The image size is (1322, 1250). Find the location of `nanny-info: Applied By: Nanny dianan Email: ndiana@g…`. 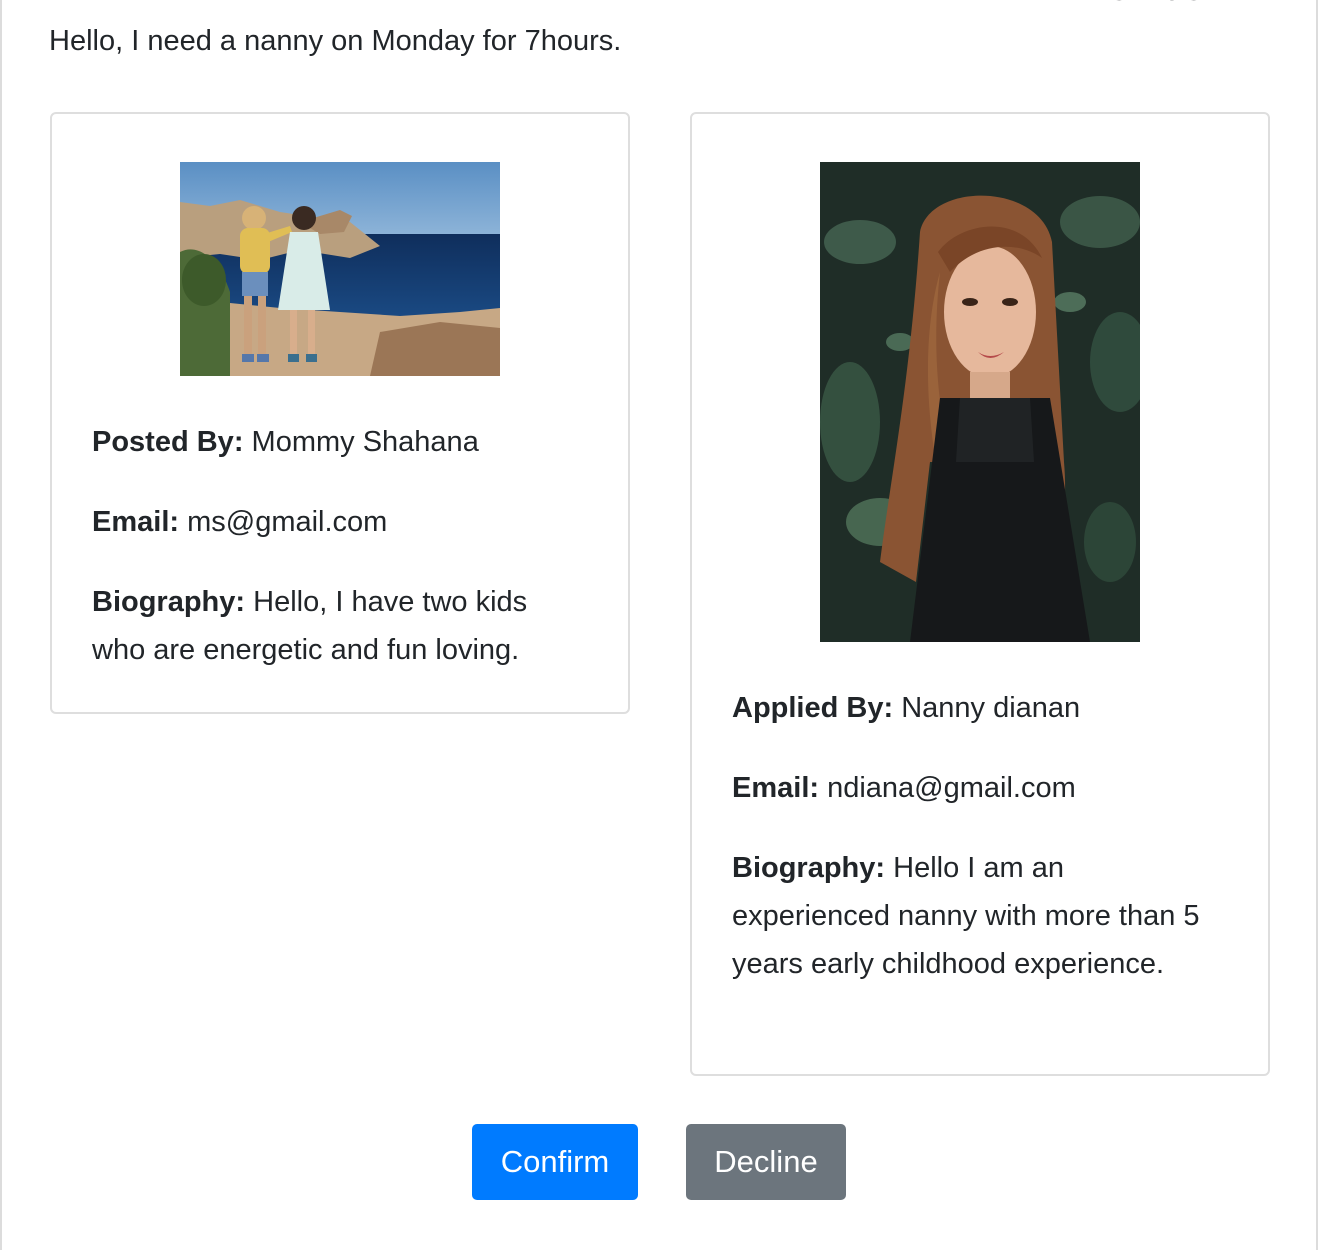

nanny-info: Applied By: Nanny dianan Email: ndiana@g… is located at coordinates (980, 852).